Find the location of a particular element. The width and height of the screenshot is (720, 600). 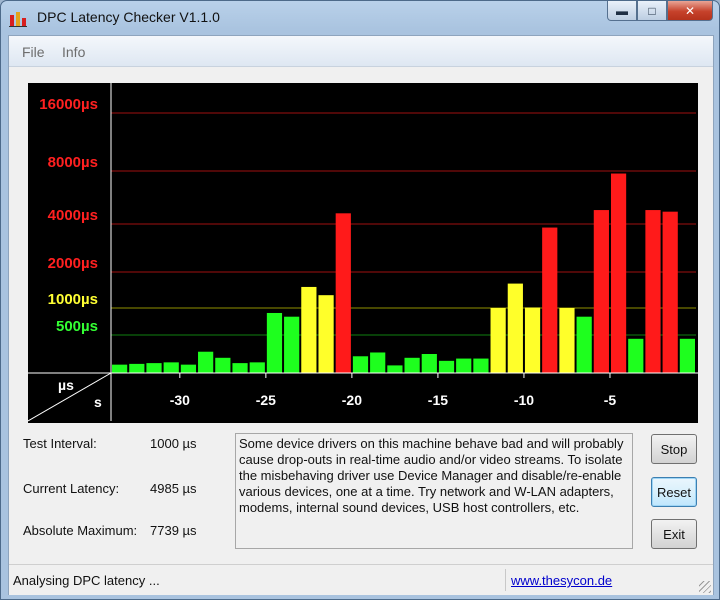

x-tick-label: -5 is located at coordinates (610, 400).